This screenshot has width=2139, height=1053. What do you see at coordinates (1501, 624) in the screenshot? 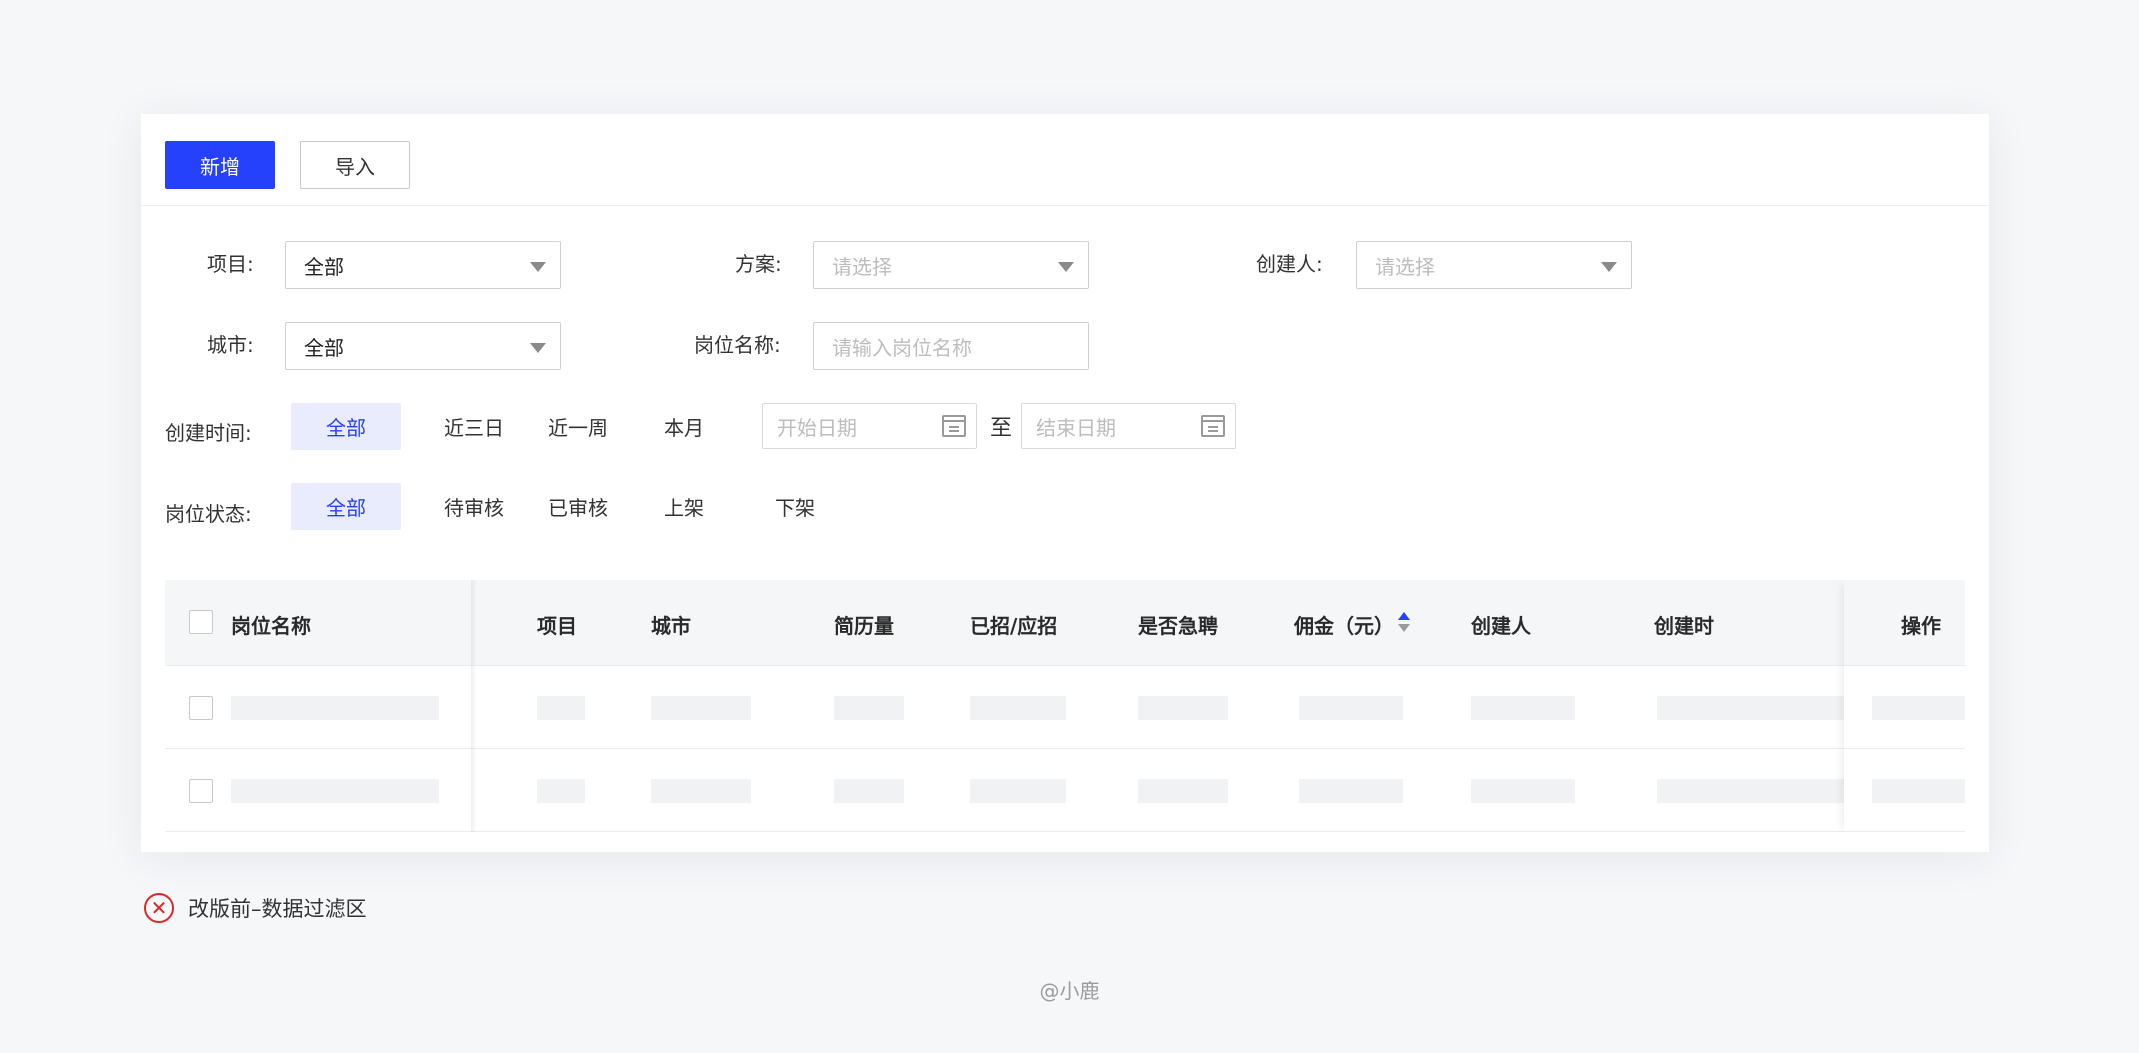
I see `col-creator: 创建人` at bounding box center [1501, 624].